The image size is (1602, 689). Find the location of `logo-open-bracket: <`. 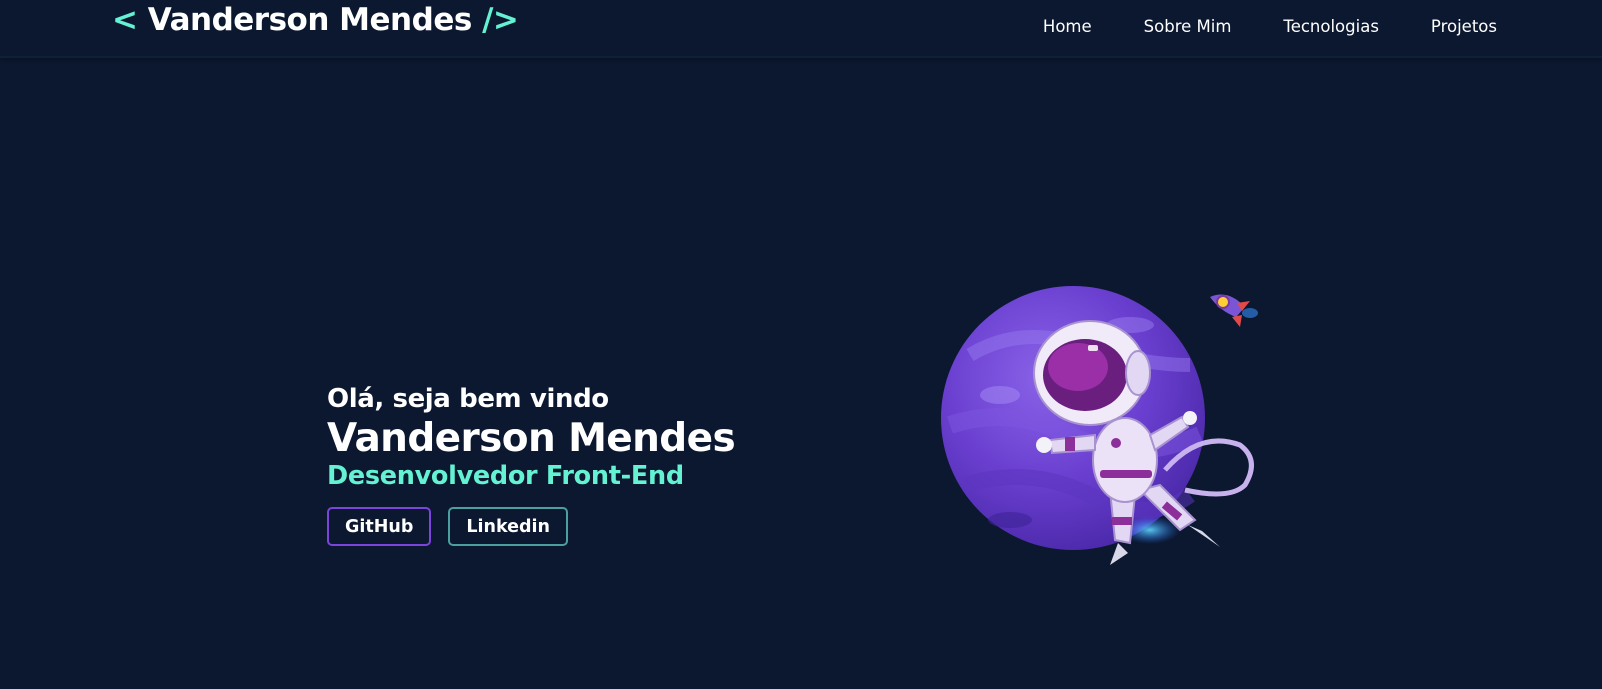

logo-open-bracket: < is located at coordinates (125, 20).